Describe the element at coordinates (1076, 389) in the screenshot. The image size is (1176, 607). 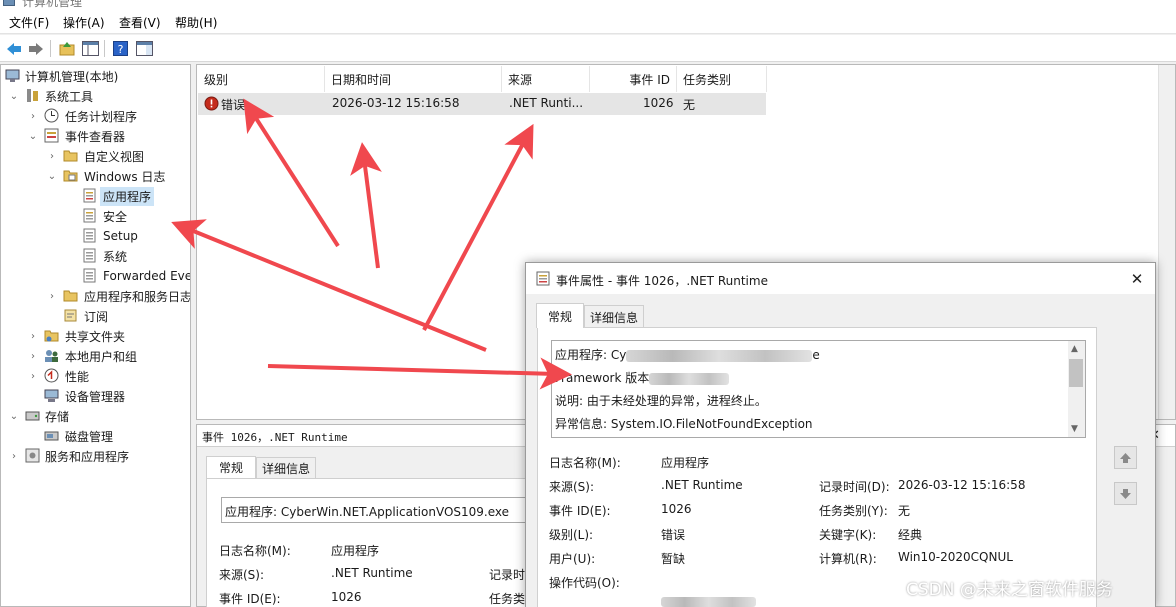
I see `description-scrollbar: ▲ ▼` at that location.